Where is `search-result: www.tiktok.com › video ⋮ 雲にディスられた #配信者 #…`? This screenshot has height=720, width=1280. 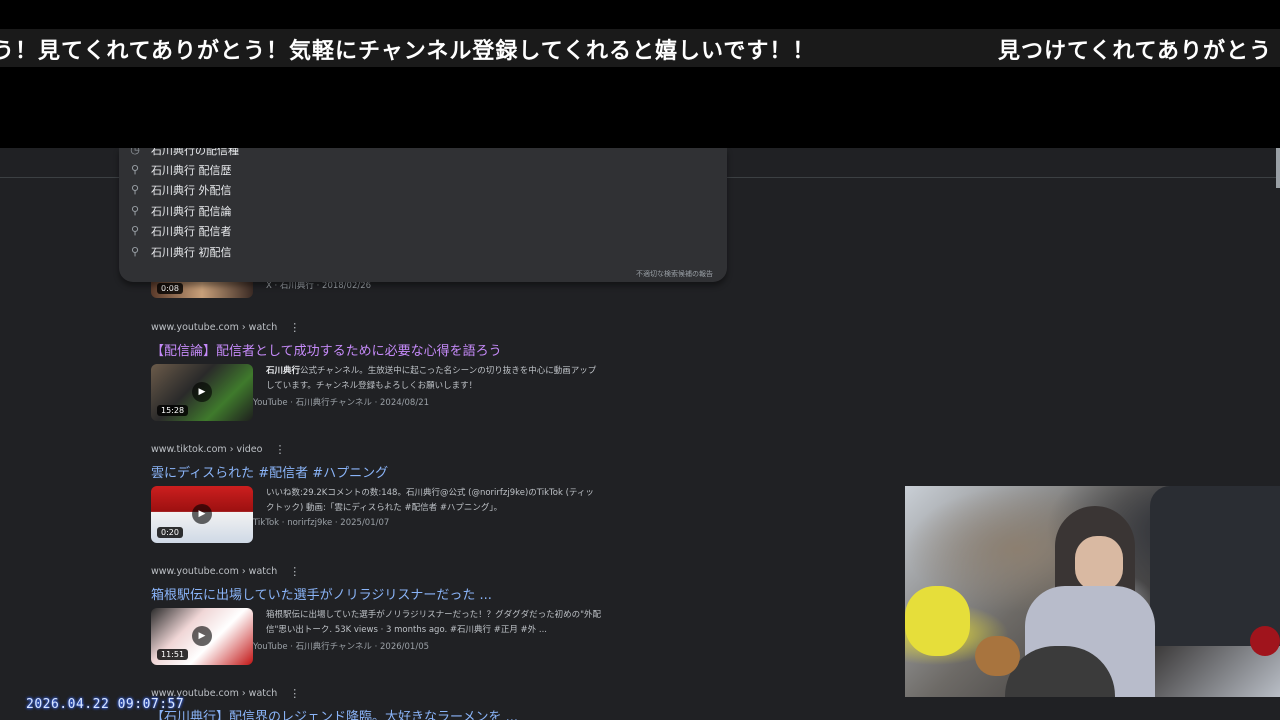
search-result: www.tiktok.com › video ⋮ 雲にディスられた #配信者 #… is located at coordinates (381, 492).